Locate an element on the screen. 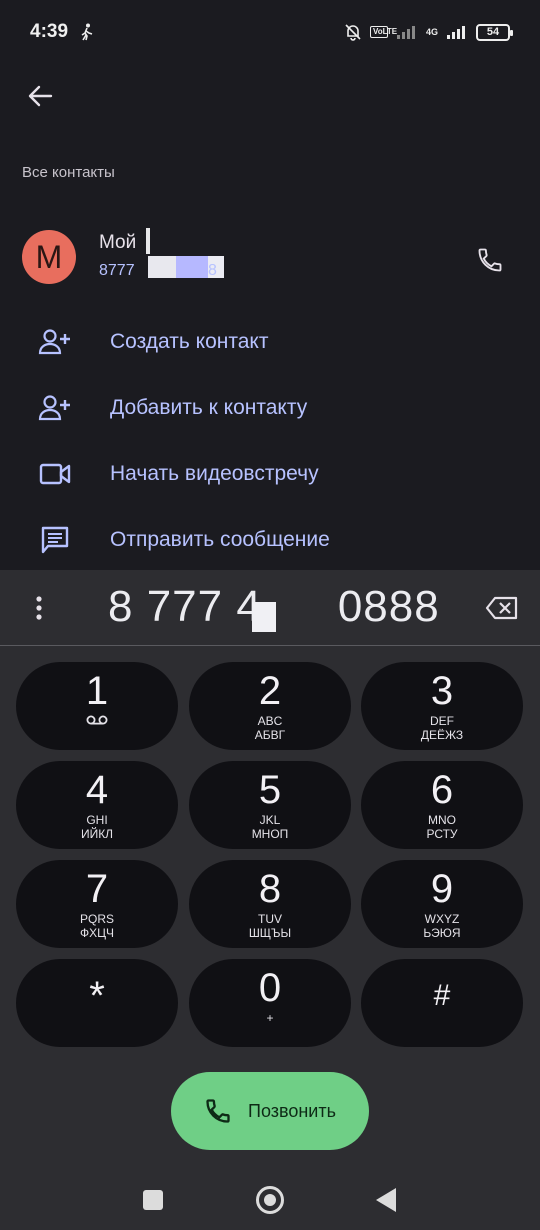 This screenshot has height=1230, width=540. contact-number: 8777 is located at coordinates (117, 270).